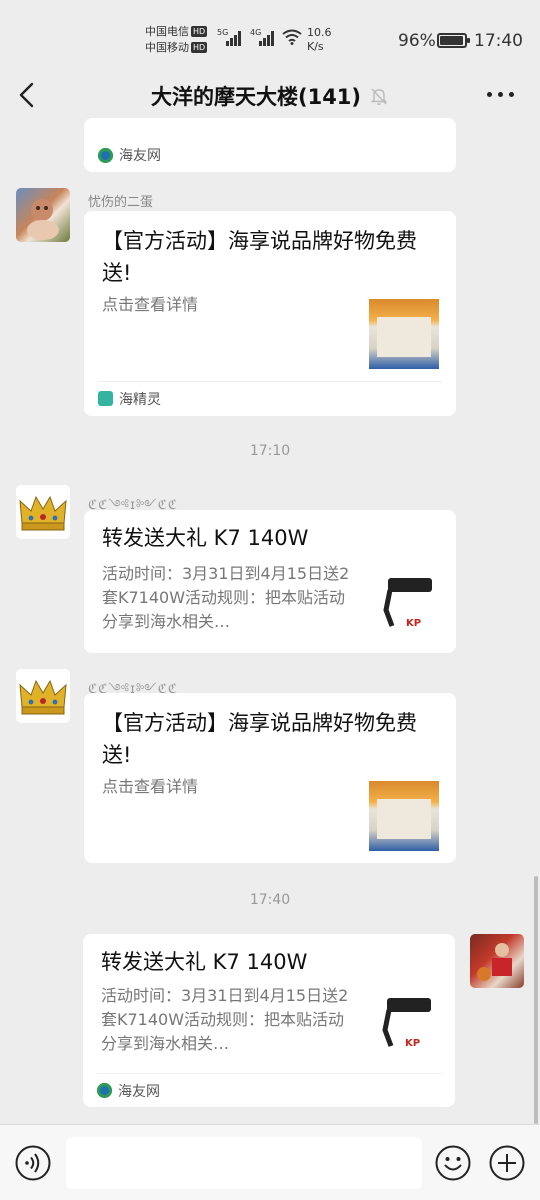 This screenshot has width=540, height=1200. I want to click on muted-bell-icon, so click(379, 96).